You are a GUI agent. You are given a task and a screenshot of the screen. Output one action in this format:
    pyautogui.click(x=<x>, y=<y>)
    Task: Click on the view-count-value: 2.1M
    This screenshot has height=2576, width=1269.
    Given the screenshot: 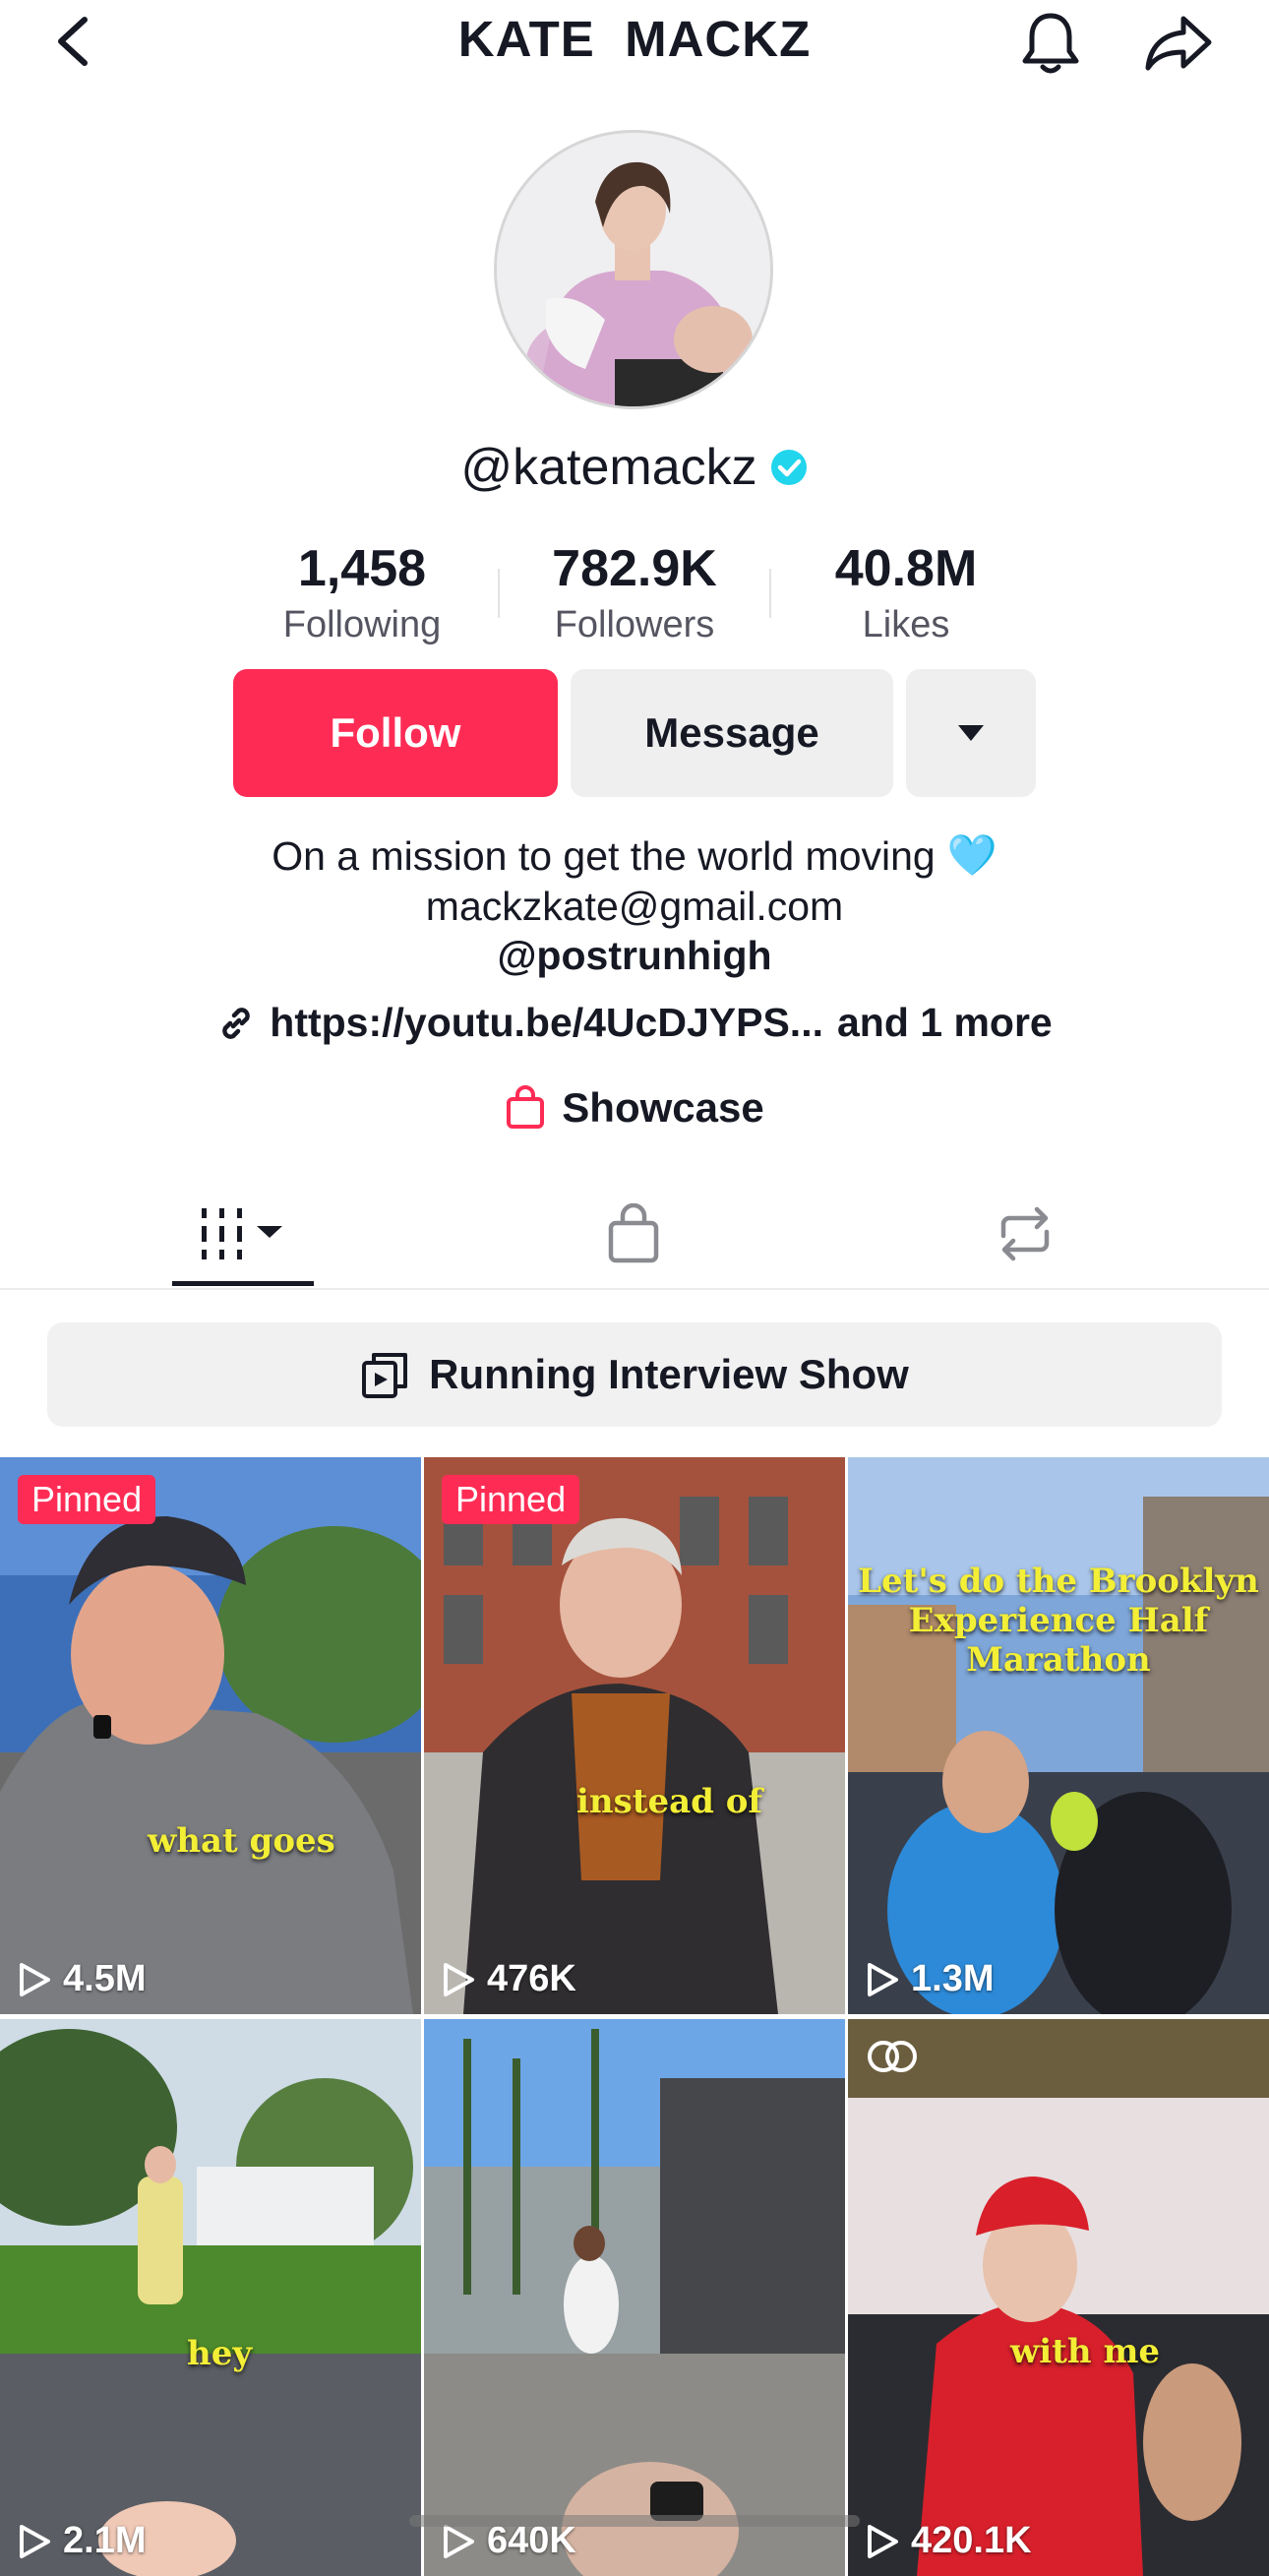 What is the action you would take?
    pyautogui.click(x=105, y=2540)
    